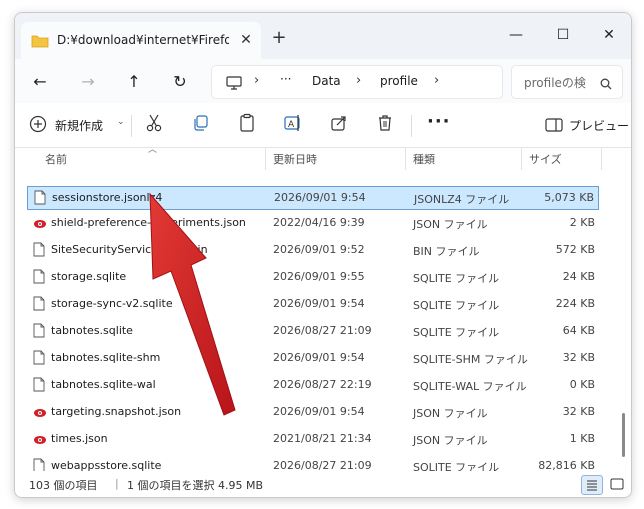 This screenshot has height=509, width=644. What do you see at coordinates (341, 125) in the screenshot?
I see `share-button` at bounding box center [341, 125].